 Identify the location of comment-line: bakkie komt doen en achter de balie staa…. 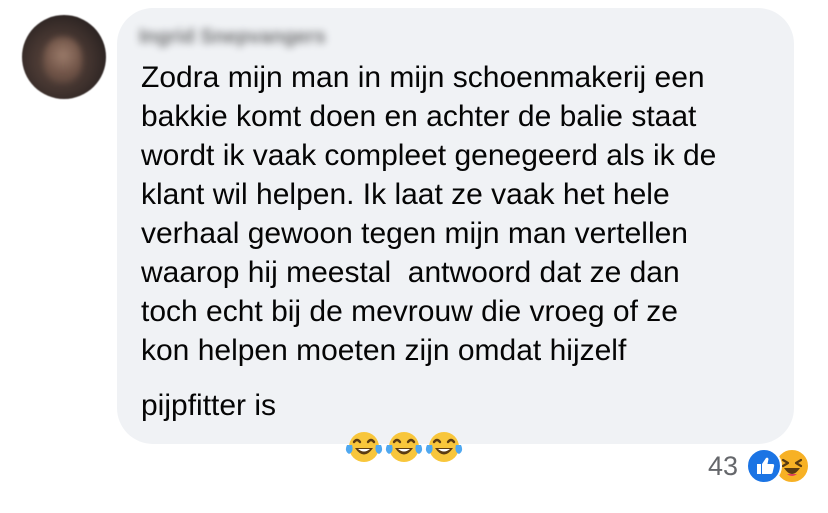
(419, 116).